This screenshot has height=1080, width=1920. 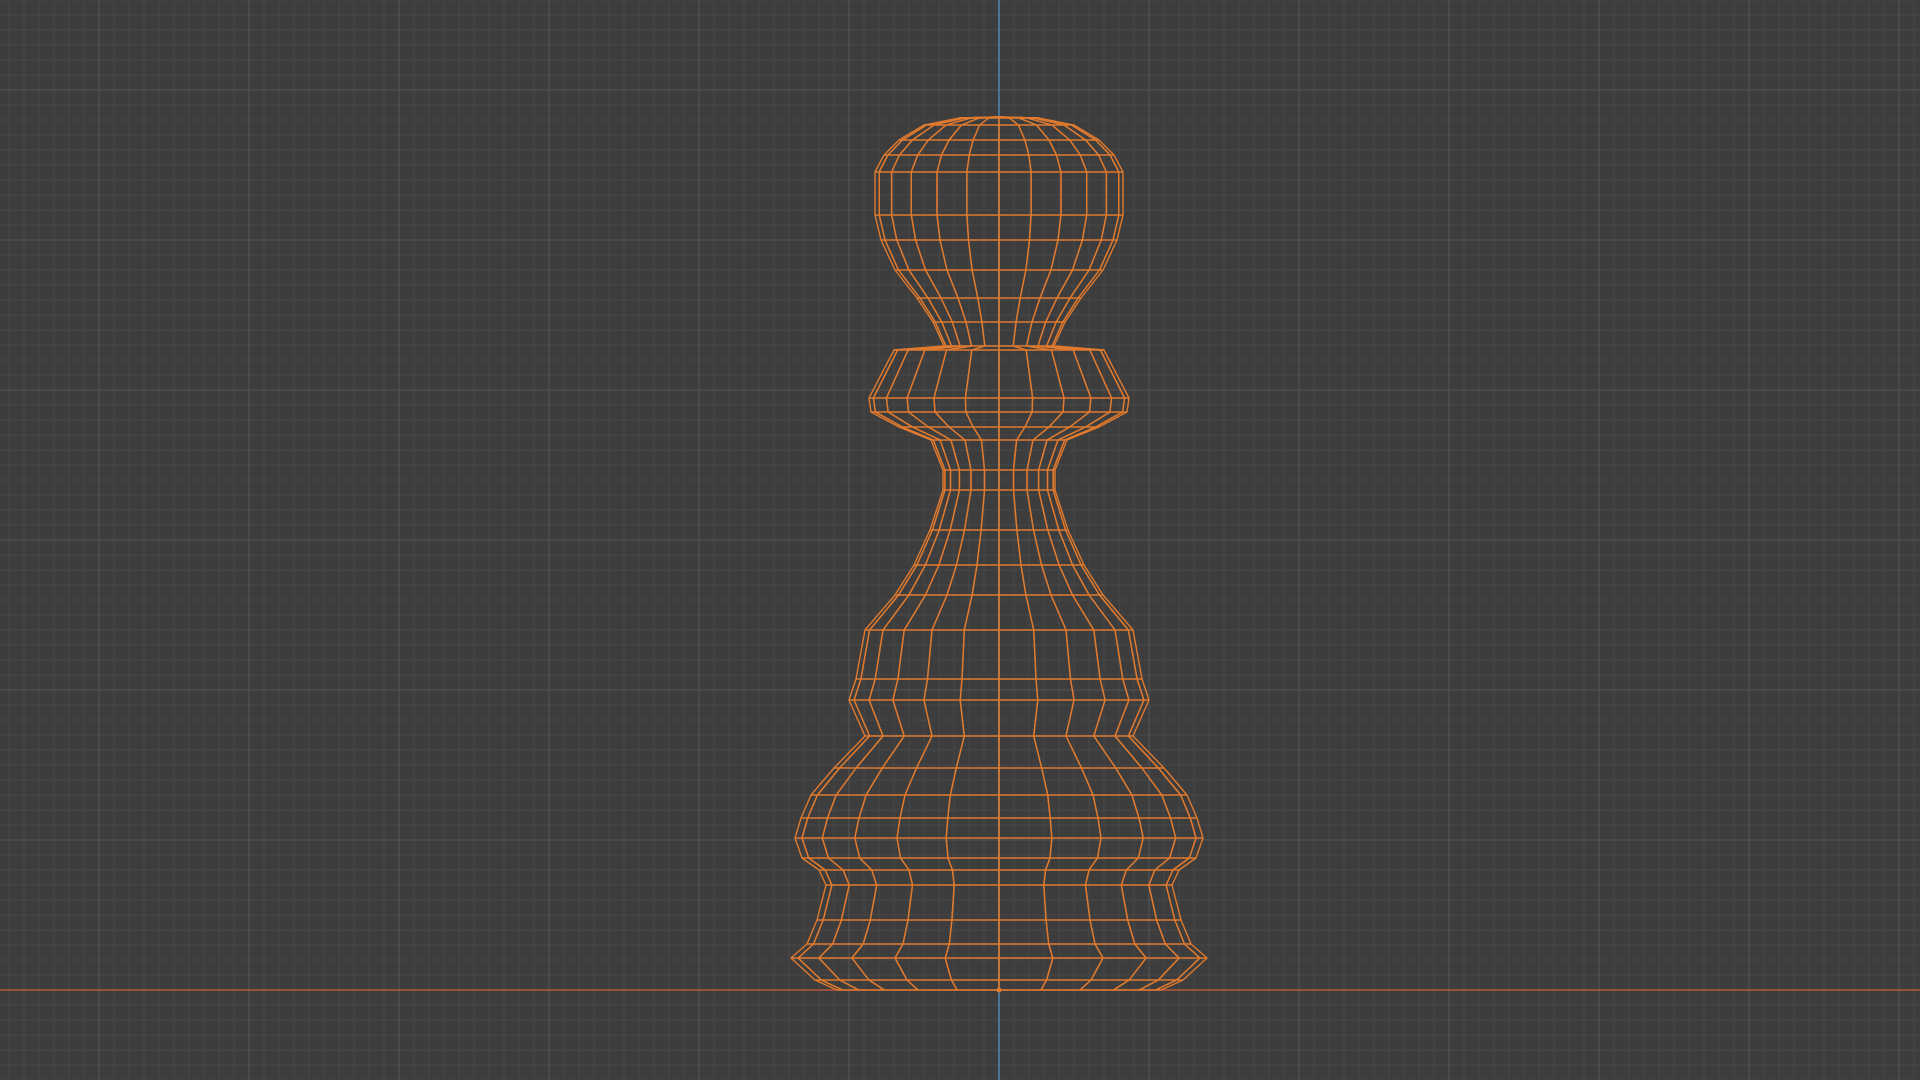 I want to click on origin-marker-icon, so click(x=999, y=990).